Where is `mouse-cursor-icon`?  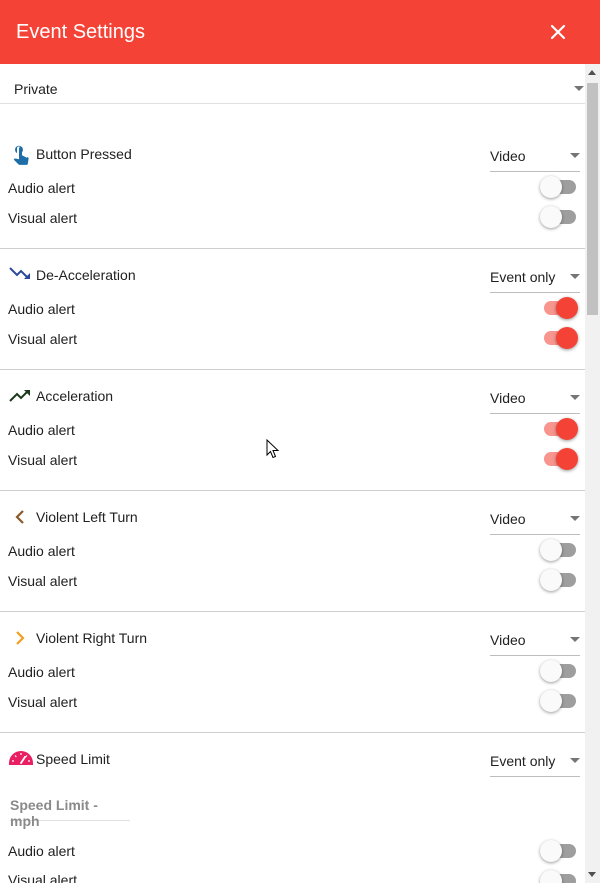
mouse-cursor-icon is located at coordinates (273, 449).